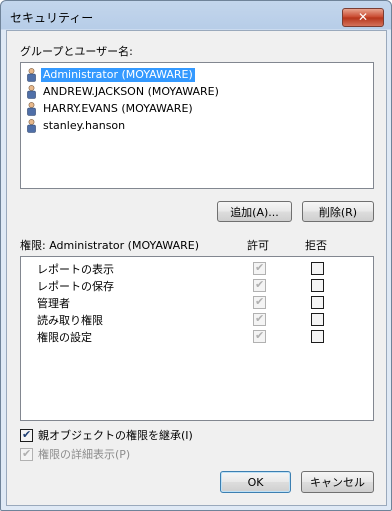 The width and height of the screenshot is (392, 511). Describe the element at coordinates (196, 16) in the screenshot. I see `title-bar: セキュリティー ✕` at that location.